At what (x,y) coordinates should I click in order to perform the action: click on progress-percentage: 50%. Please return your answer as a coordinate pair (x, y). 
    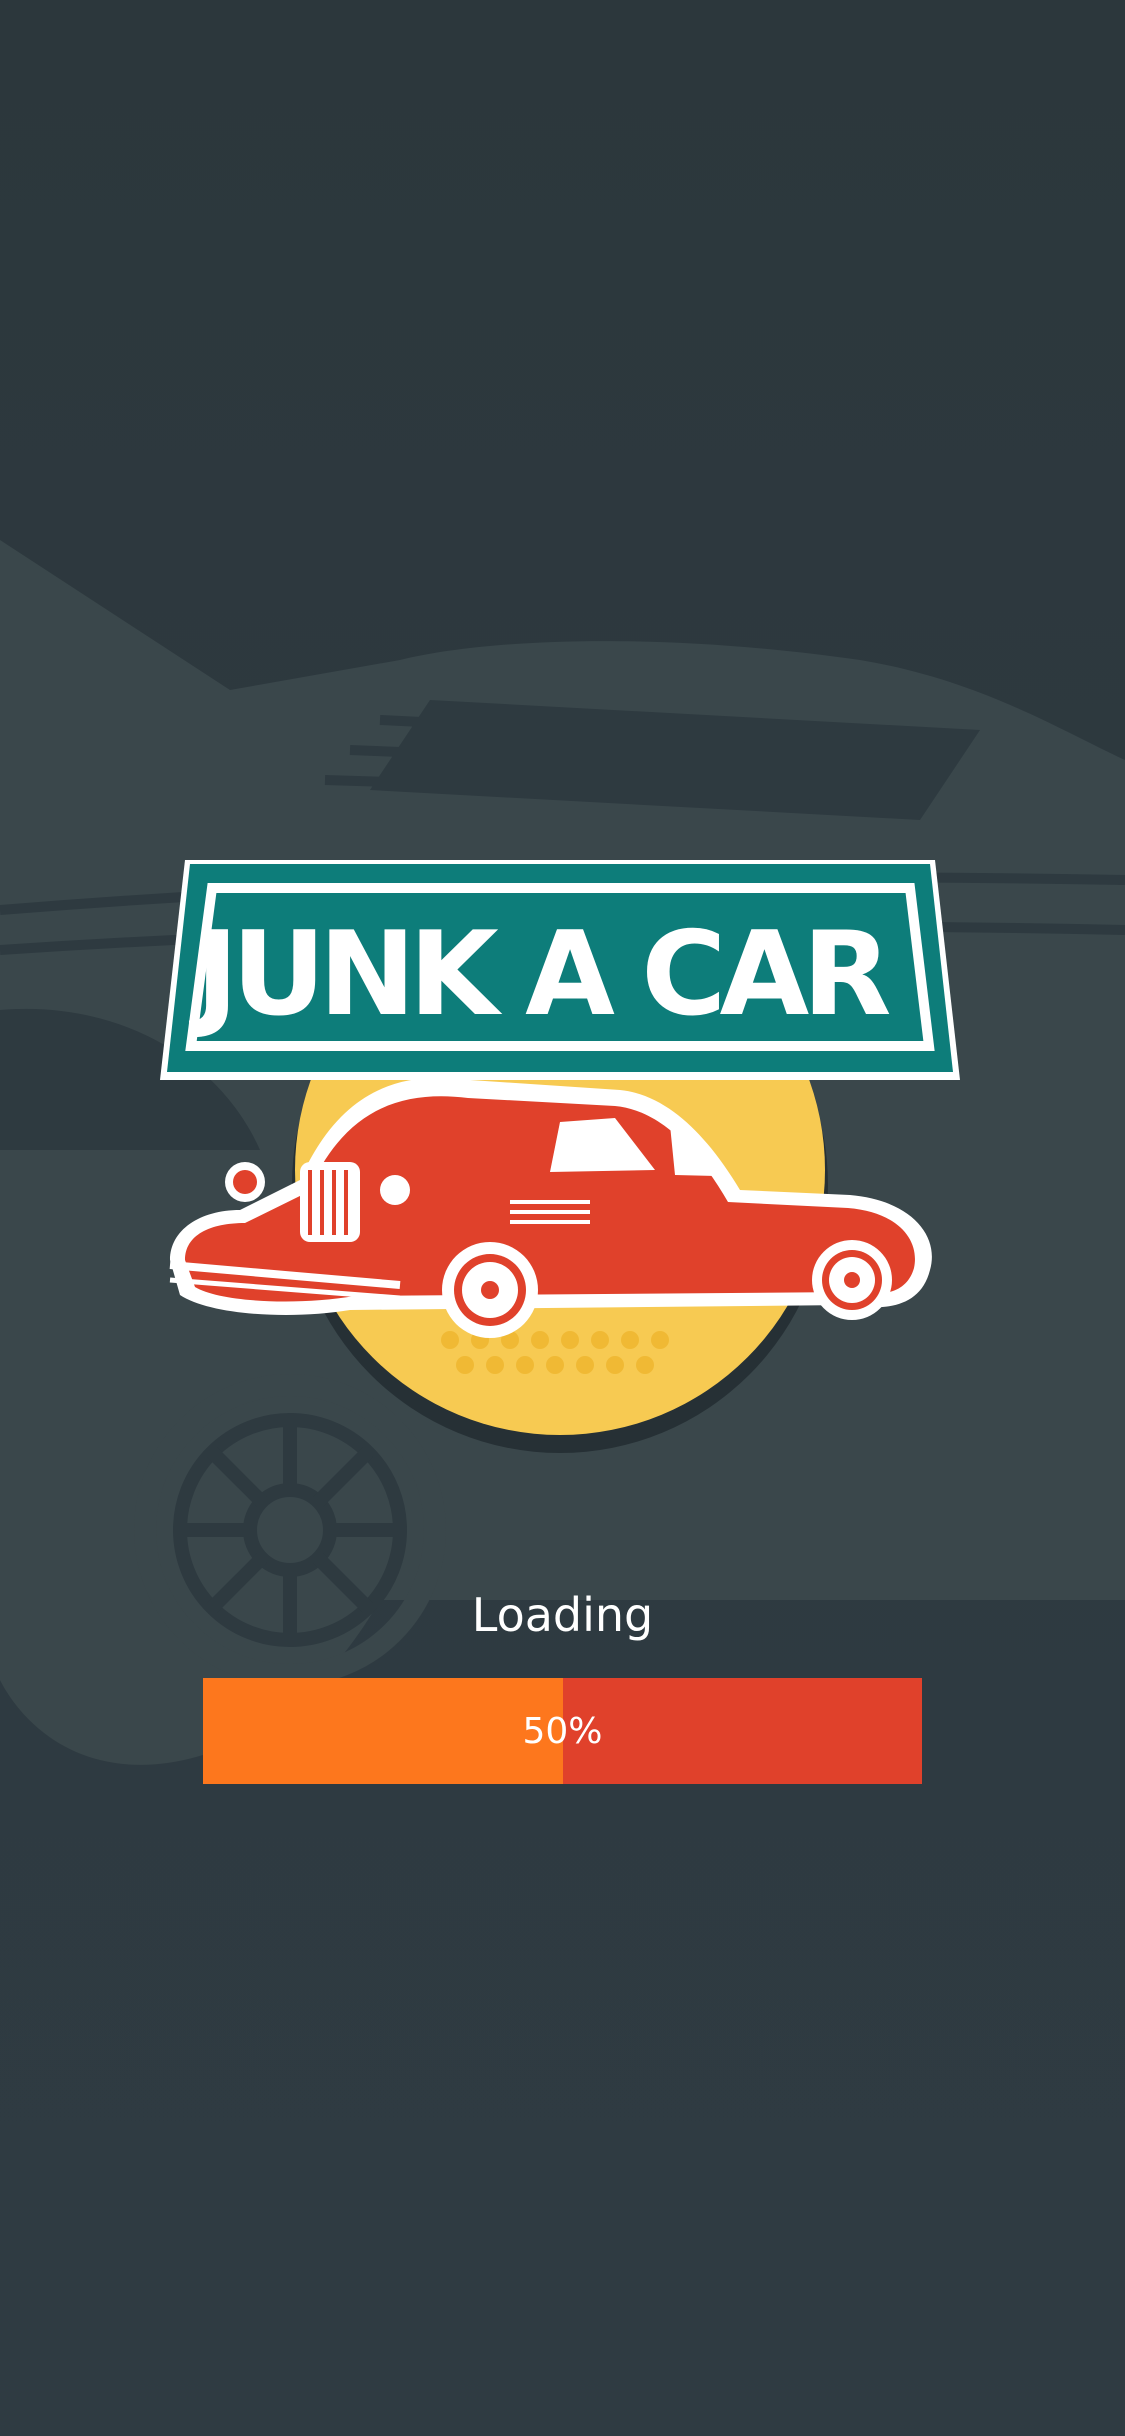
    Looking at the image, I should click on (562, 1731).